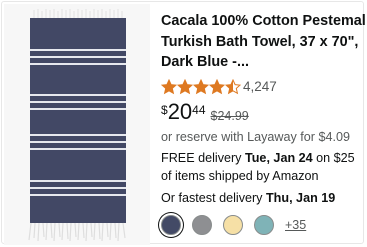  What do you see at coordinates (260, 41) in the screenshot?
I see `product-title-line: Turkish Bath Towel, 37 x 70",` at bounding box center [260, 41].